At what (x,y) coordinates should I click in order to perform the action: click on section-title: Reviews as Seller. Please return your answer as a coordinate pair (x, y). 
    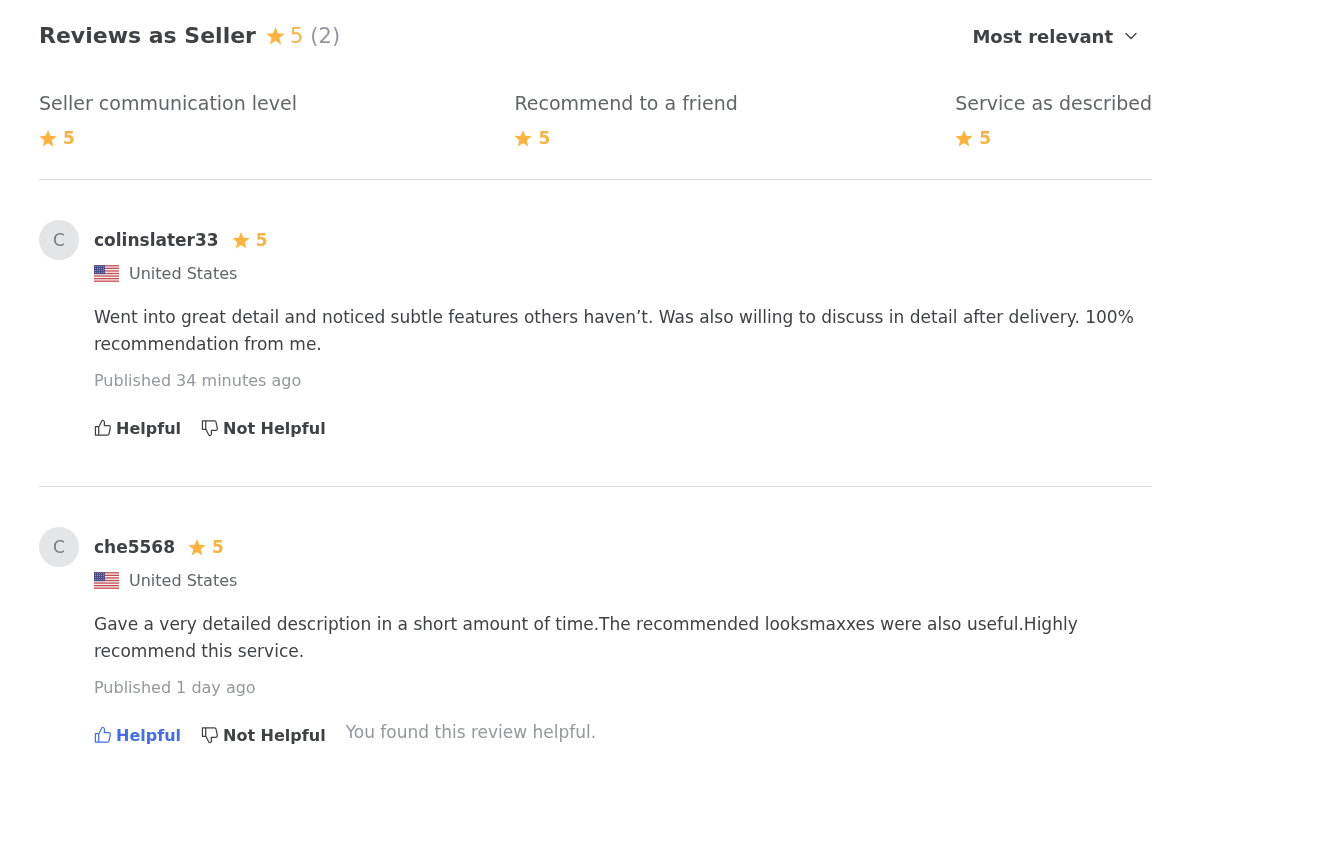
    Looking at the image, I should click on (147, 36).